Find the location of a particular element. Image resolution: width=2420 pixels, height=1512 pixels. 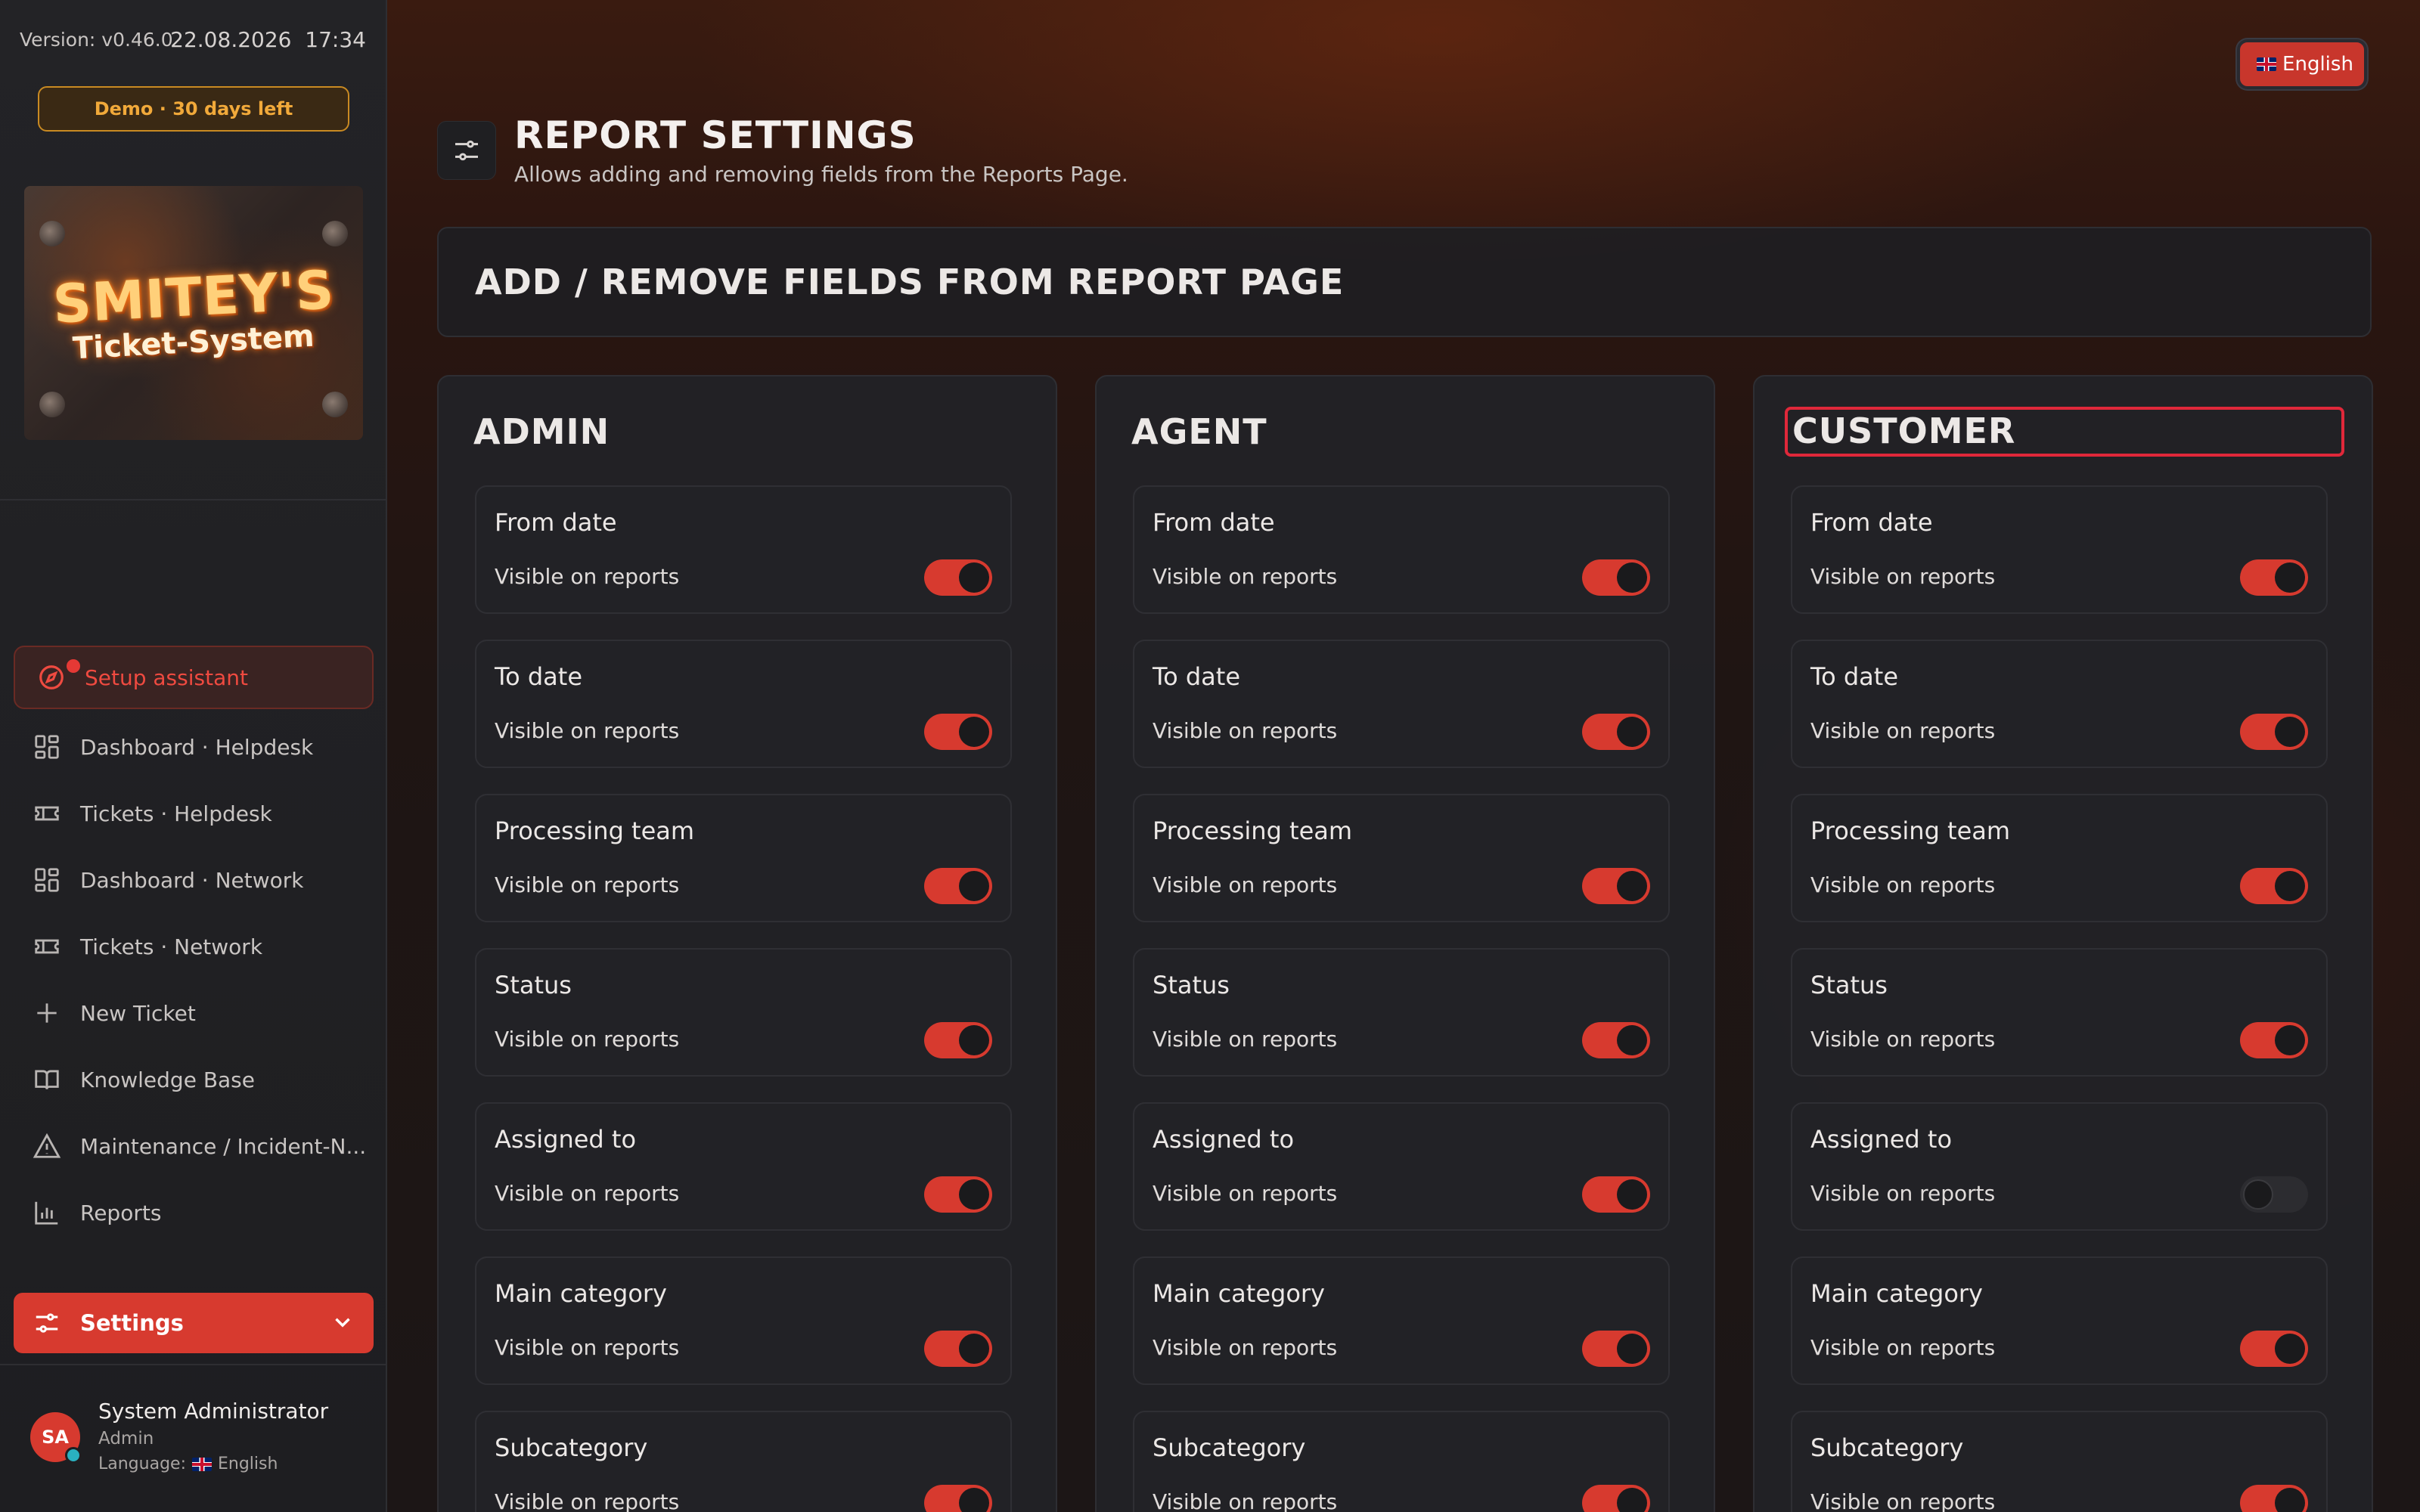

avatar-initials: SA is located at coordinates (55, 1437).